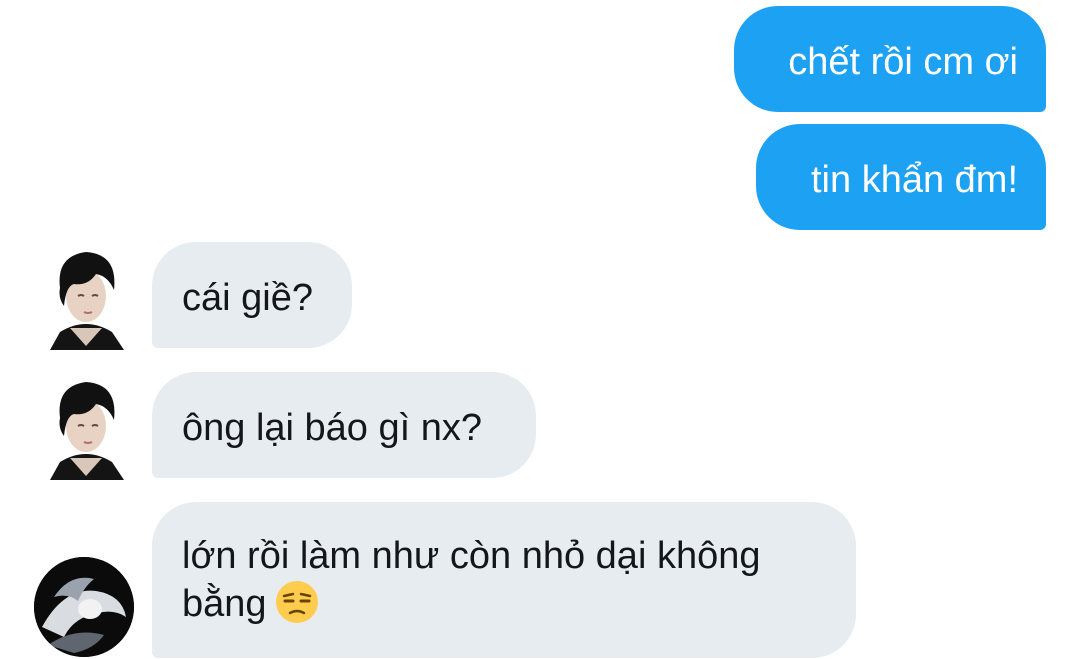  I want to click on sent-message-bubble: chết rồi cm ơi, so click(890, 59).